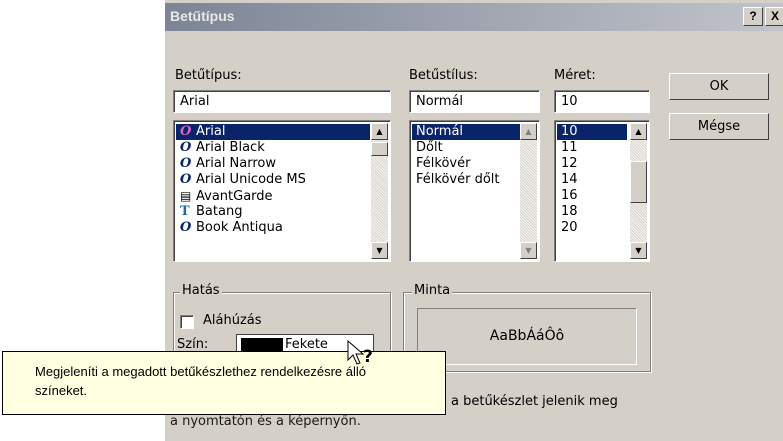  Describe the element at coordinates (273, 180) in the screenshot. I see `font-list-item: O Arial Unicode MS` at that location.